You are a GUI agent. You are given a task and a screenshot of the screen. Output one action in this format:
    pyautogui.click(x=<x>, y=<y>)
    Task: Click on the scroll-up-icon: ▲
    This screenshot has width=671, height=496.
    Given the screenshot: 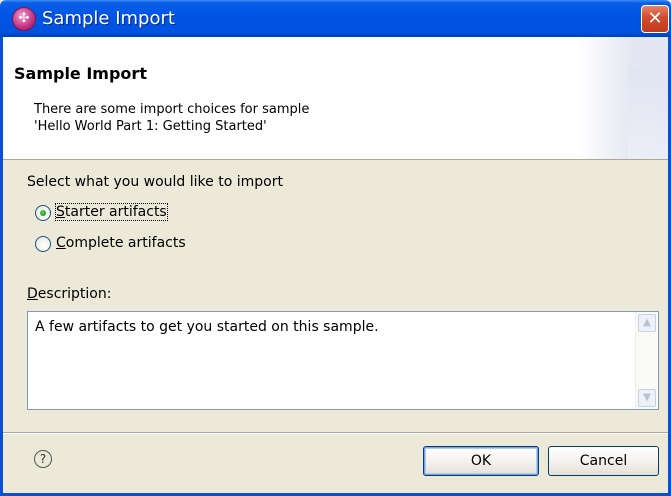 What is the action you would take?
    pyautogui.click(x=647, y=322)
    